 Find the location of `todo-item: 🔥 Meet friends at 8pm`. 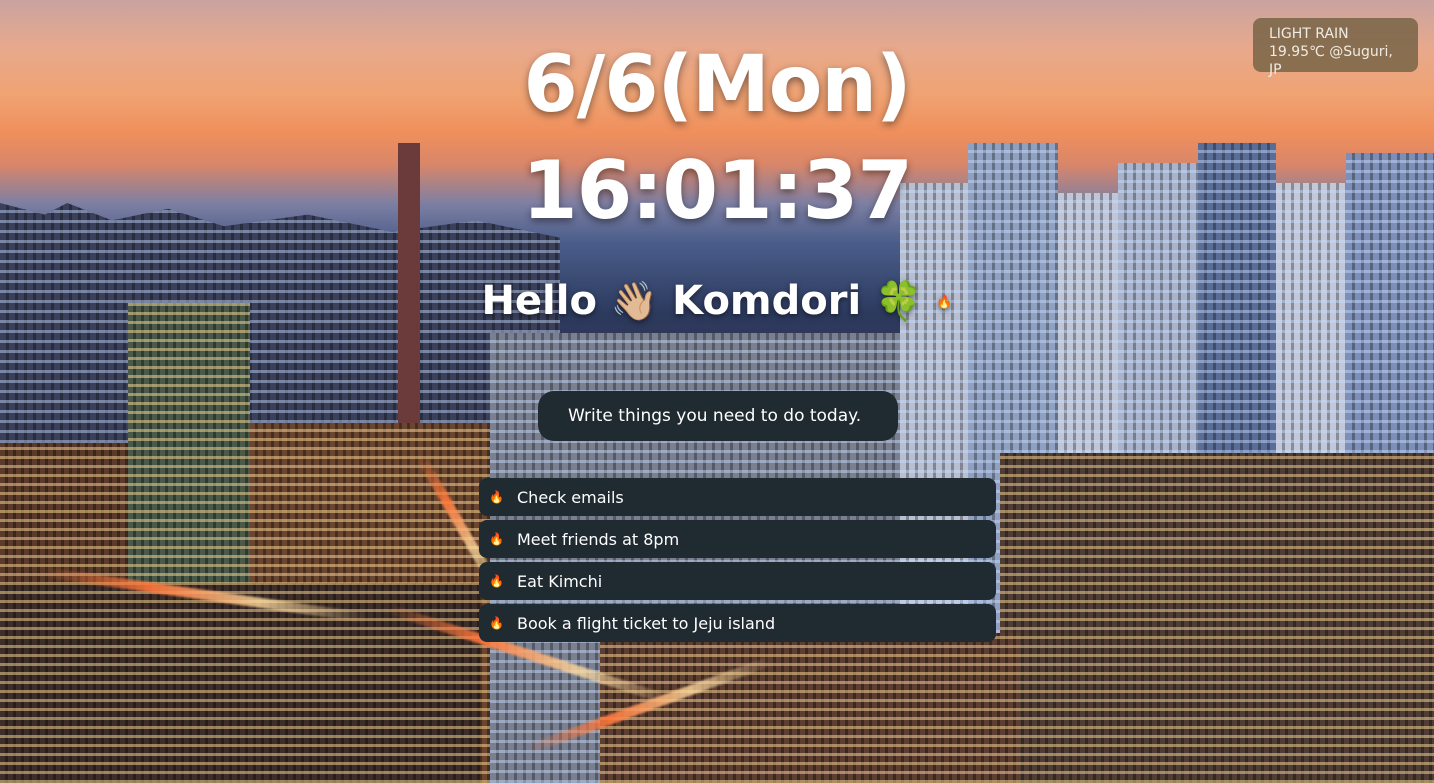

todo-item: 🔥 Meet friends at 8pm is located at coordinates (737, 539).